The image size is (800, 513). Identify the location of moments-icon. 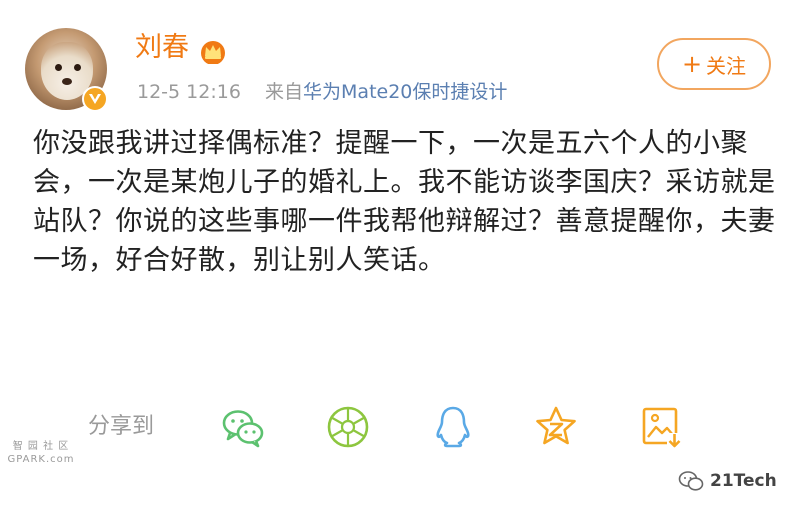
(348, 427).